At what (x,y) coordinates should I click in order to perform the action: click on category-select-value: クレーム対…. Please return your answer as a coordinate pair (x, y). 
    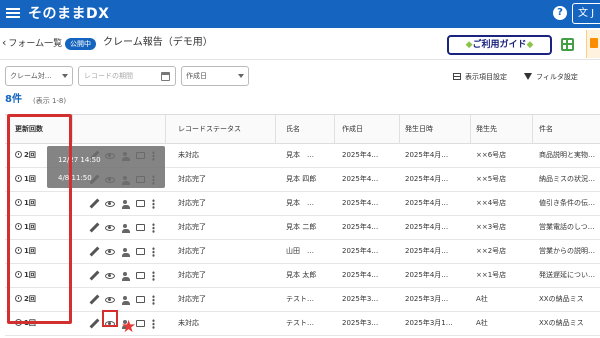
    Looking at the image, I should click on (31, 76).